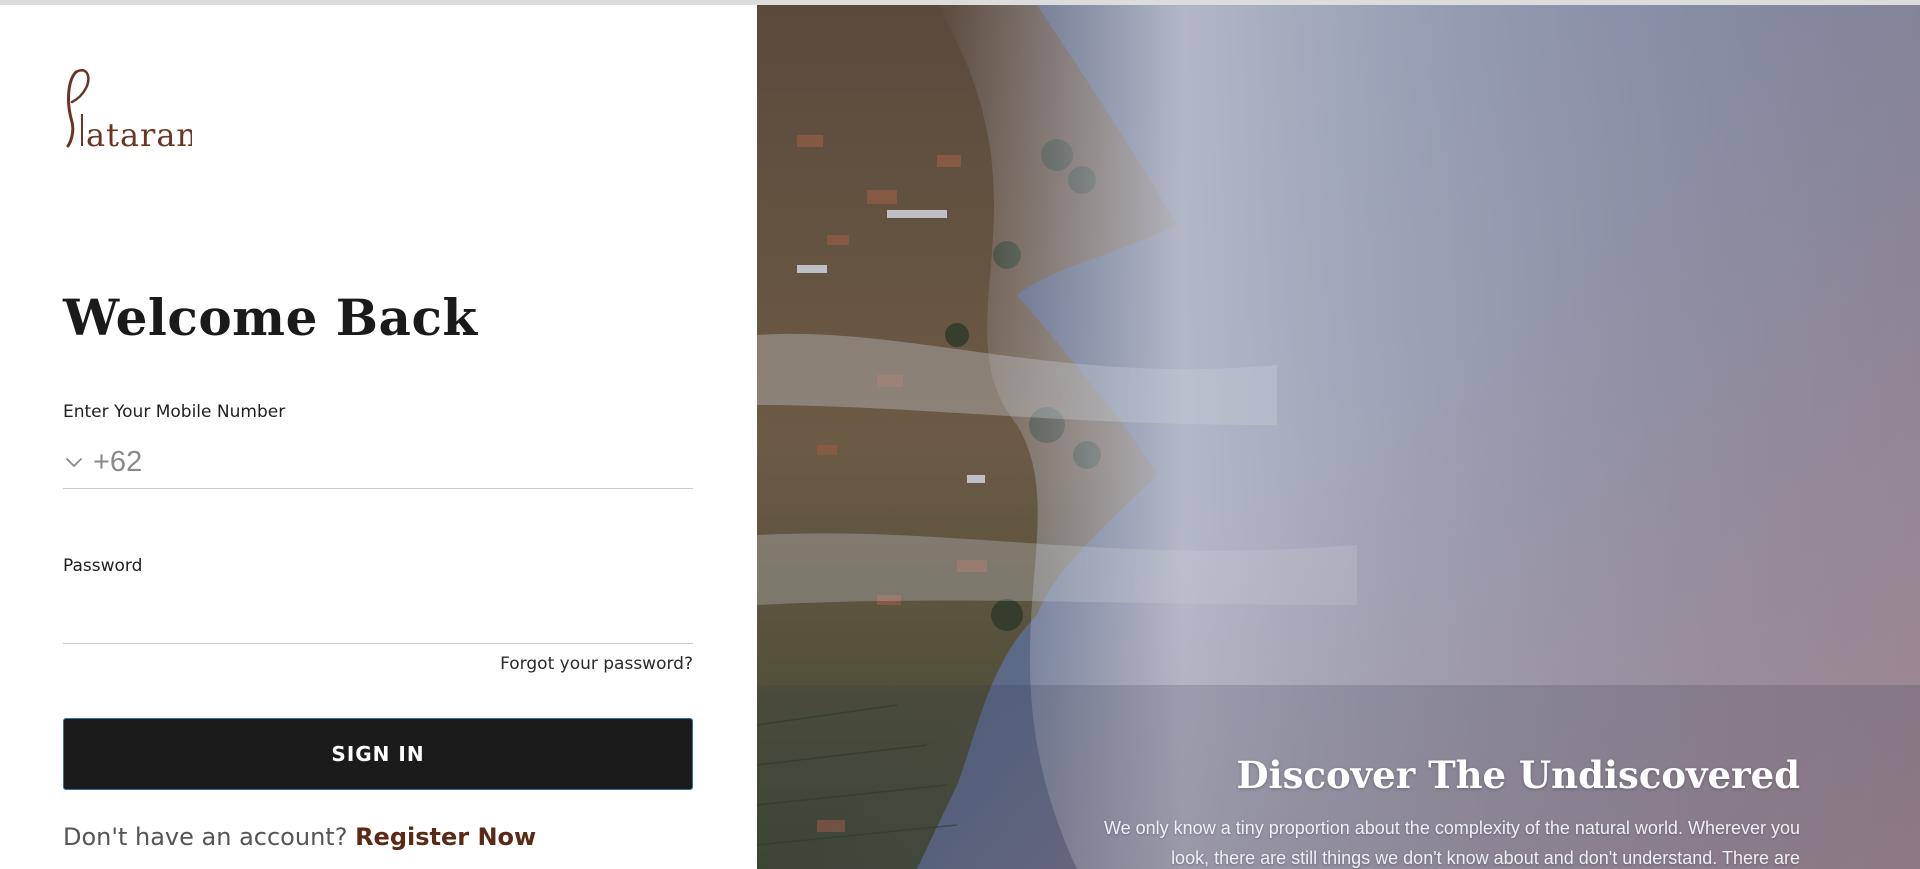 The image size is (1920, 869). I want to click on brand-logo: ataran, so click(127, 107).